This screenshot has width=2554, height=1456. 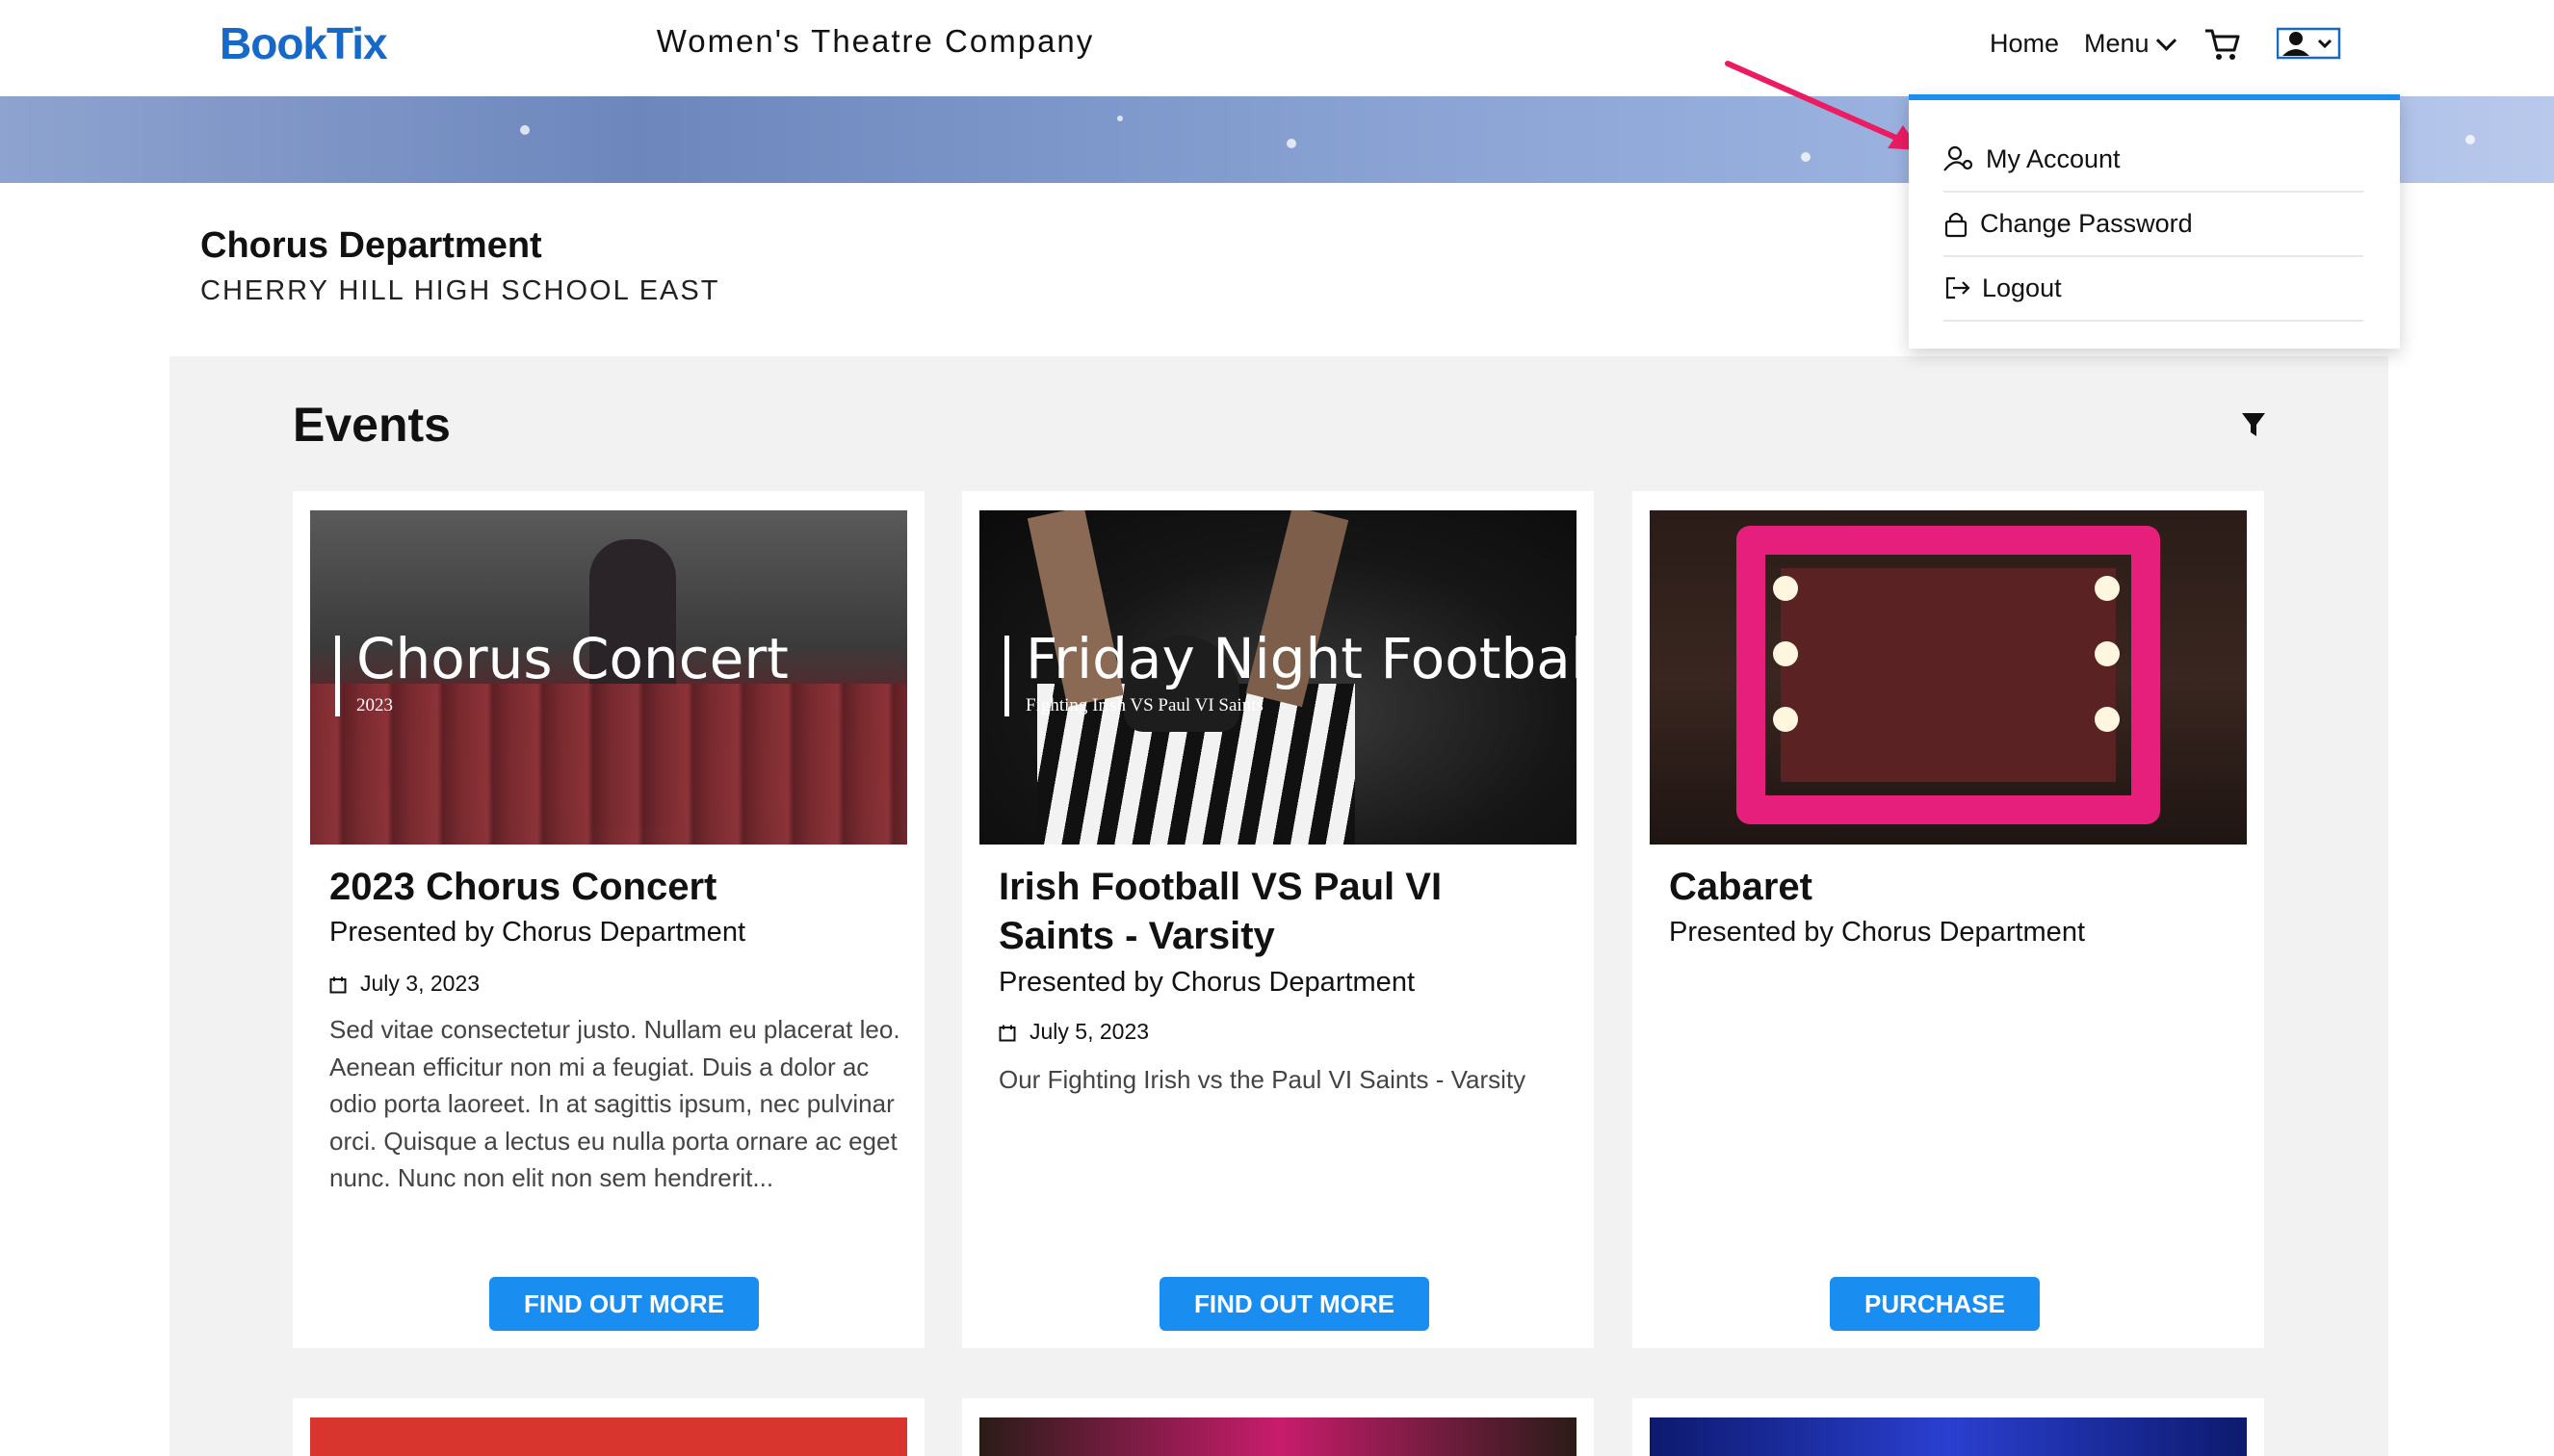 I want to click on filter-icon, so click(x=2253, y=424).